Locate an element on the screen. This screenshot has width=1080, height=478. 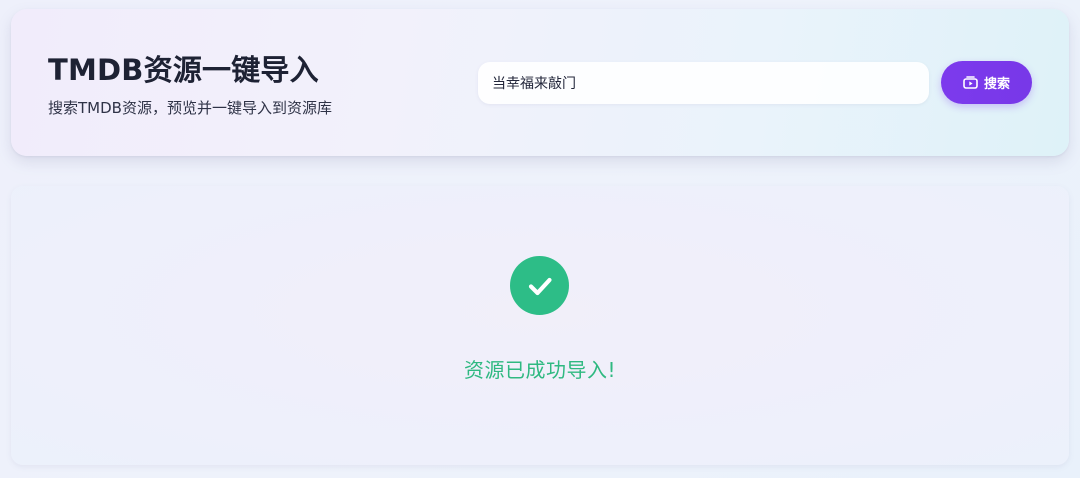
search-button-label: 搜索 is located at coordinates (996, 84).